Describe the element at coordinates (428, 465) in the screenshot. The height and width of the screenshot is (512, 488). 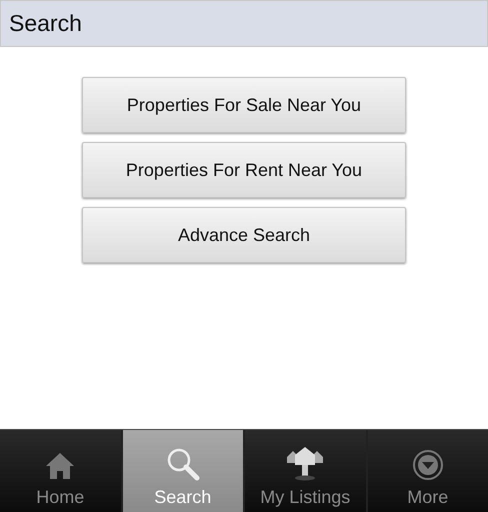
I see `dropdown-circle-icon` at that location.